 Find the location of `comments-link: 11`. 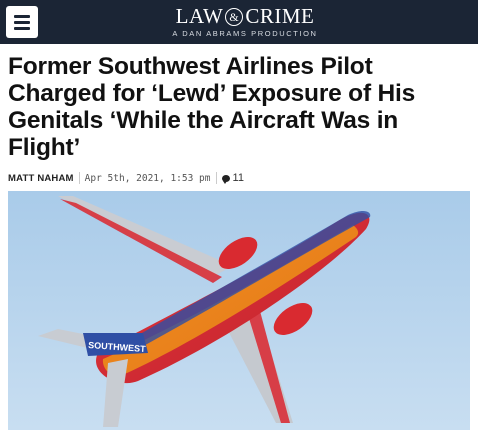

comments-link: 11 is located at coordinates (232, 178).